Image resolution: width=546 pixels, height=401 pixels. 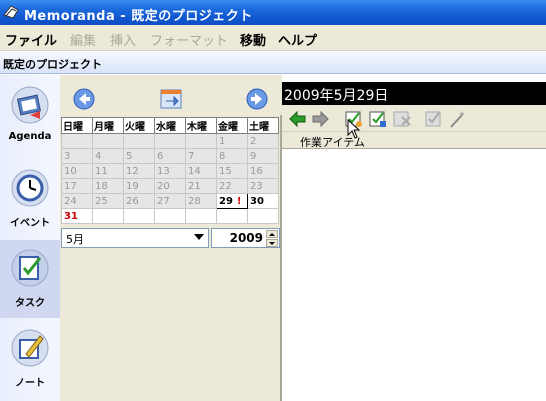 I want to click on calendar-day: 10, so click(x=77, y=171).